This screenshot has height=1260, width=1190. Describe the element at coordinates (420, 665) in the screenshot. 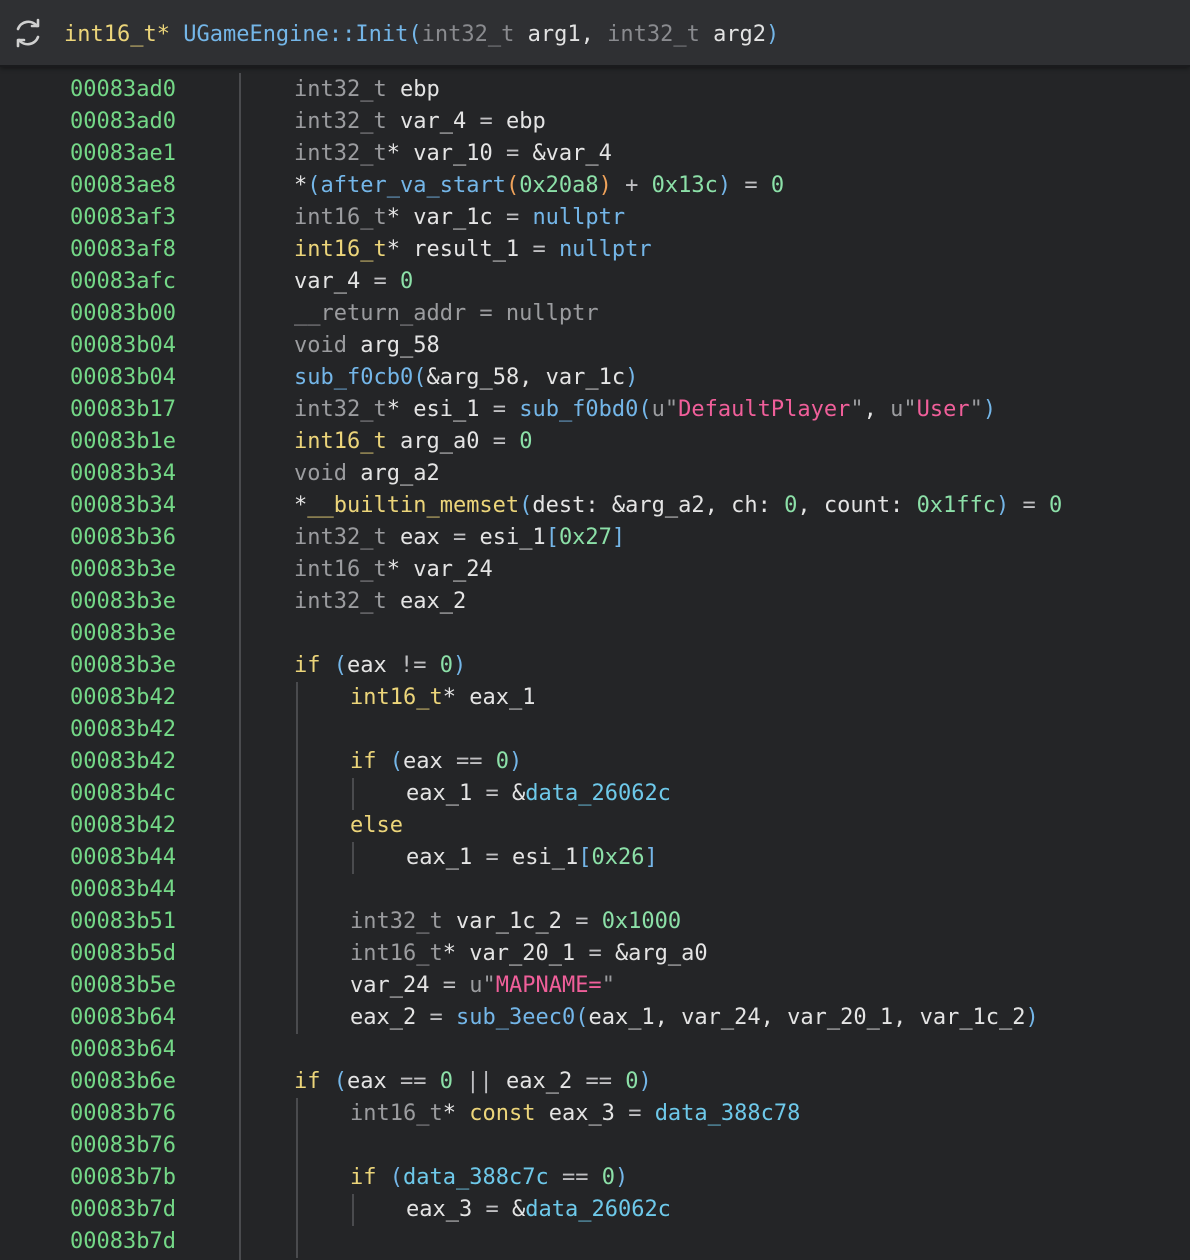

I see `code-token: !=` at that location.